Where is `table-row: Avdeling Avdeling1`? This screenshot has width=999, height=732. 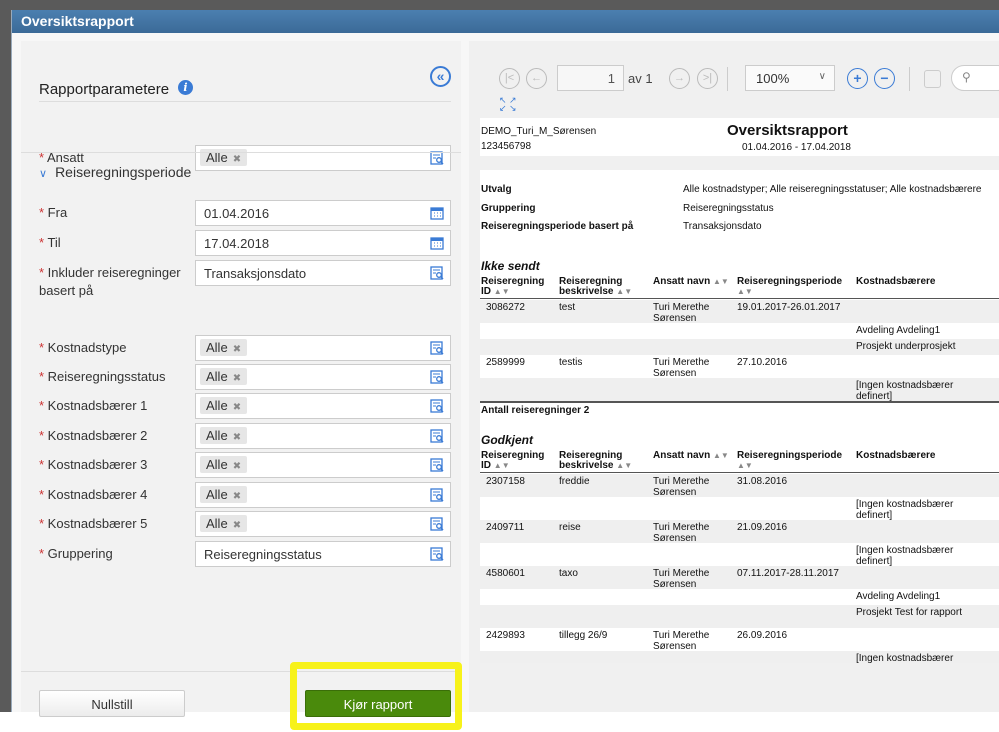
table-row: Avdeling Avdeling1 is located at coordinates (739, 331).